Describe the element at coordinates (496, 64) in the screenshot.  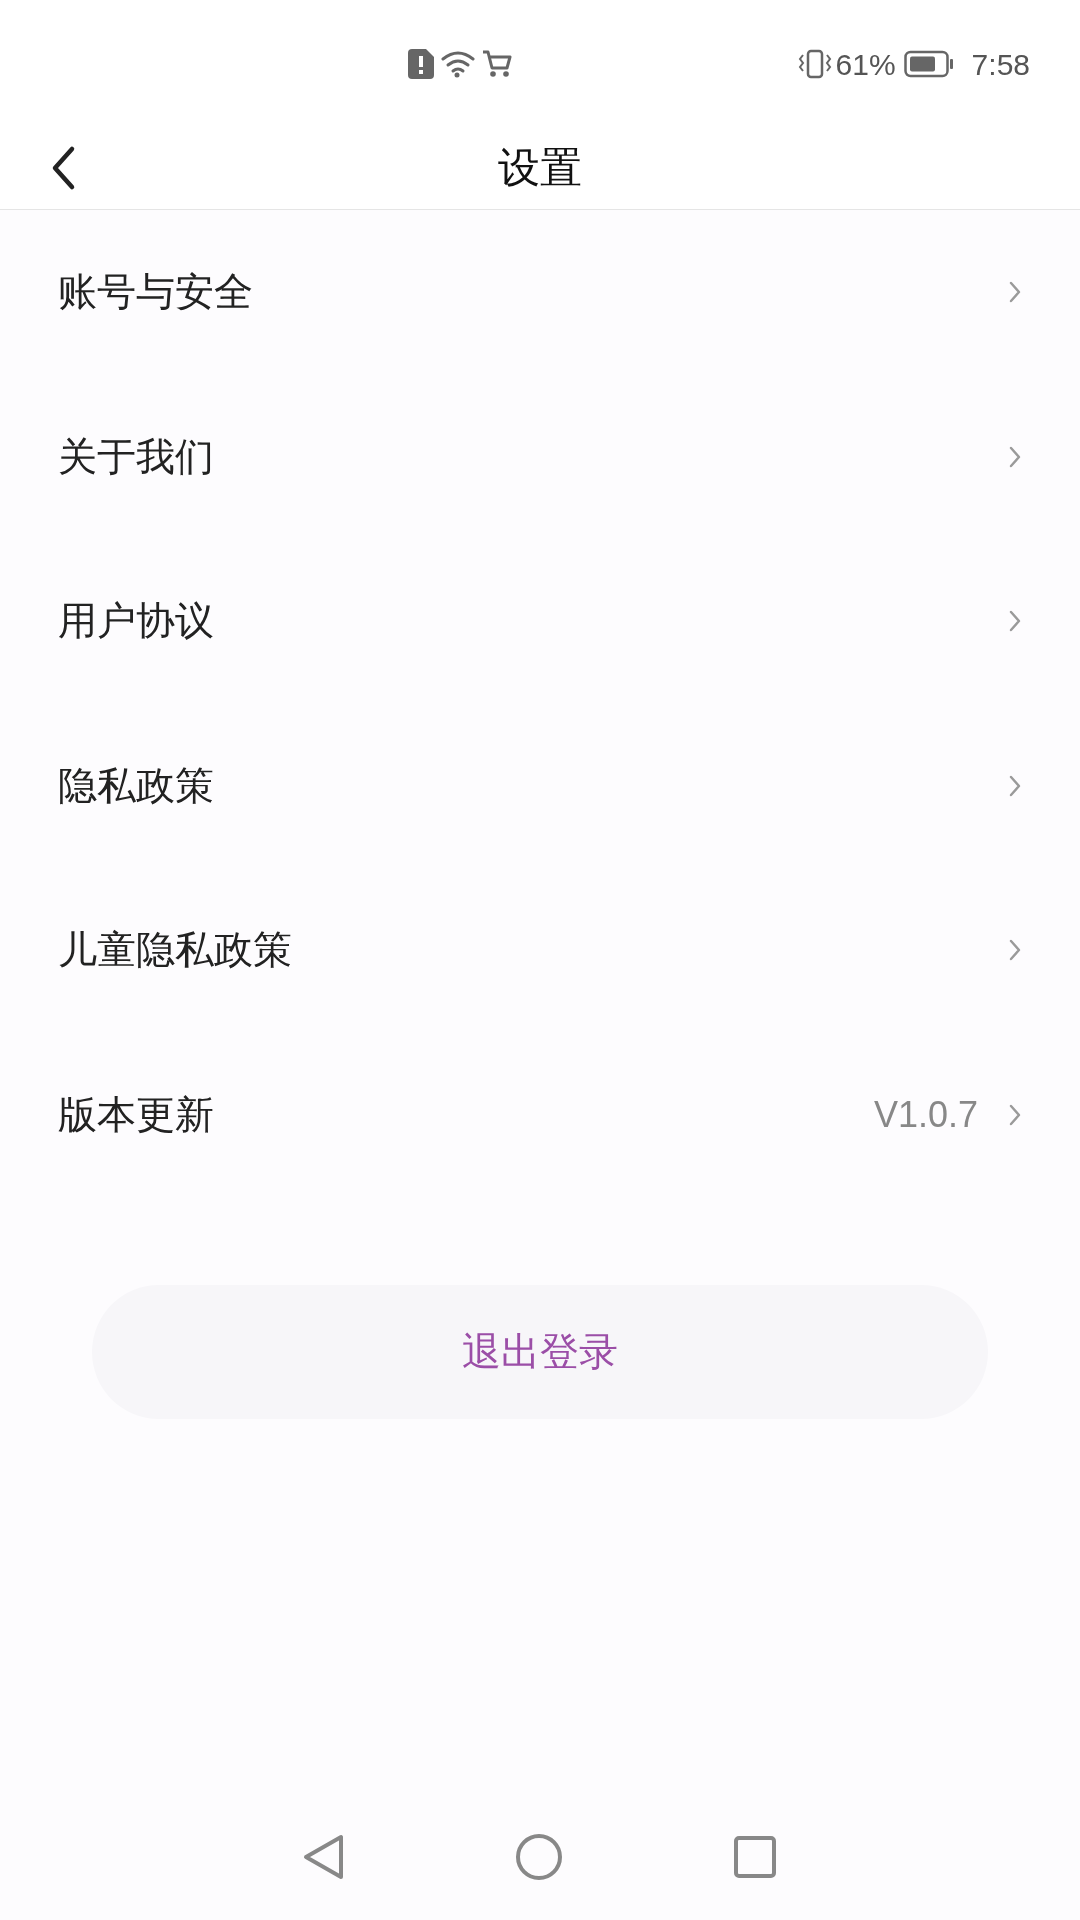
I see `cart-icon` at that location.